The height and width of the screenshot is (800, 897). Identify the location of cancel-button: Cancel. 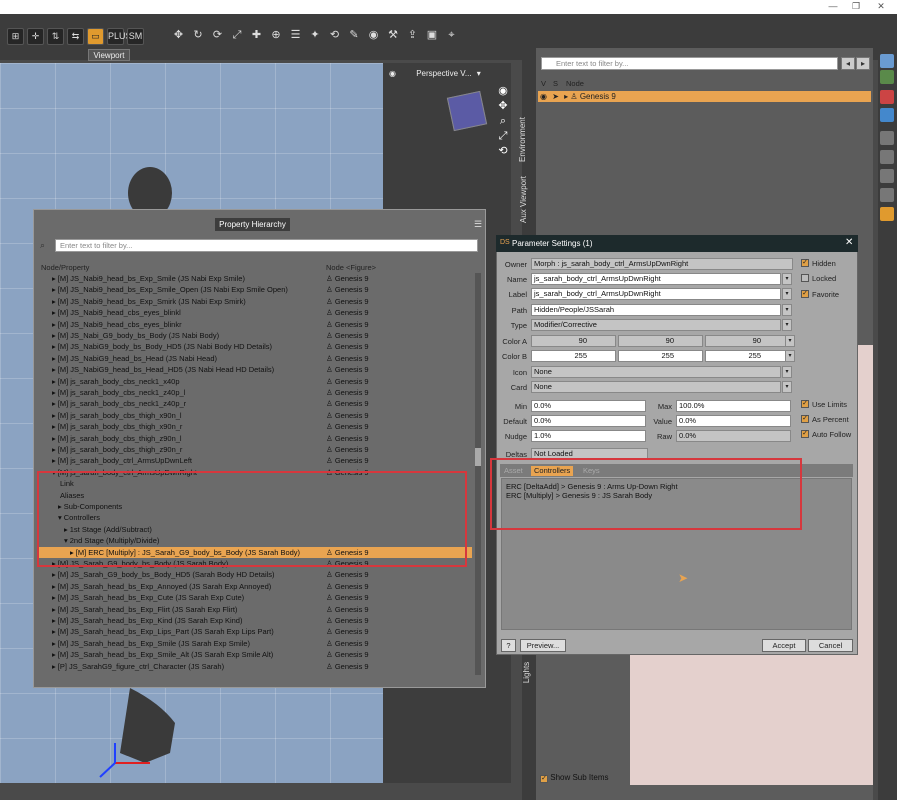
(830, 645).